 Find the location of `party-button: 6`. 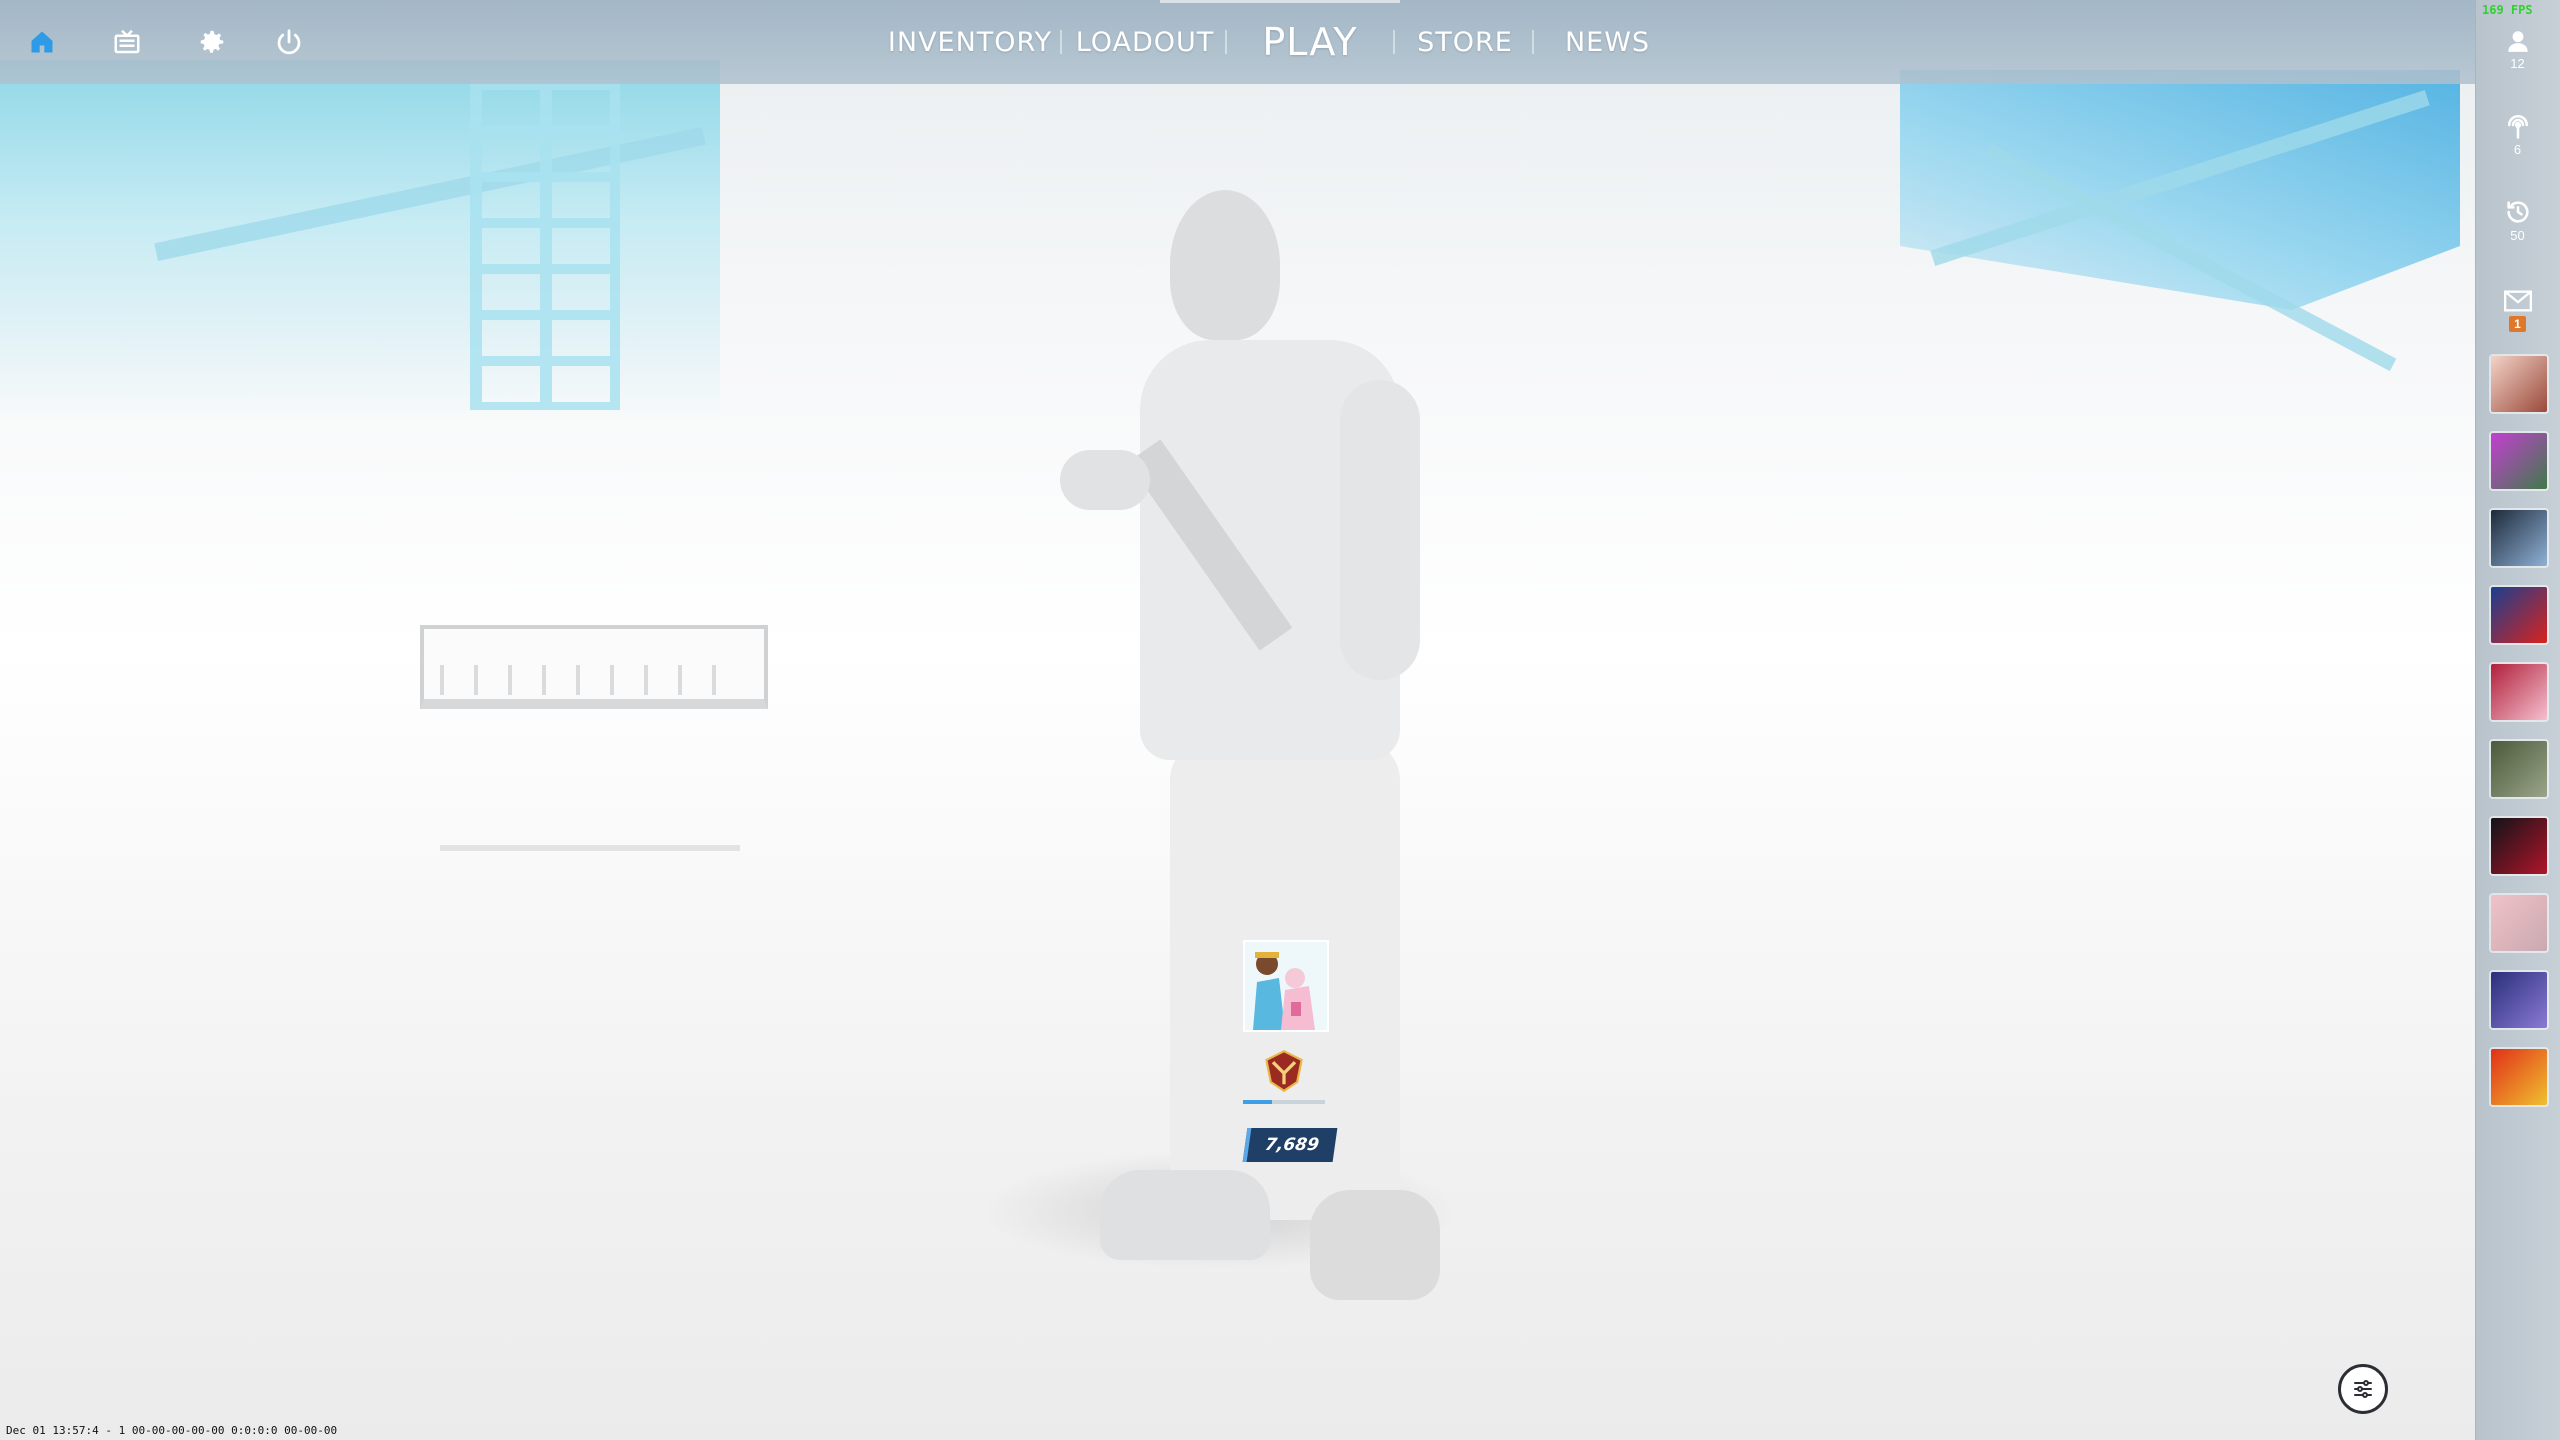

party-button: 6 is located at coordinates (2517, 133).